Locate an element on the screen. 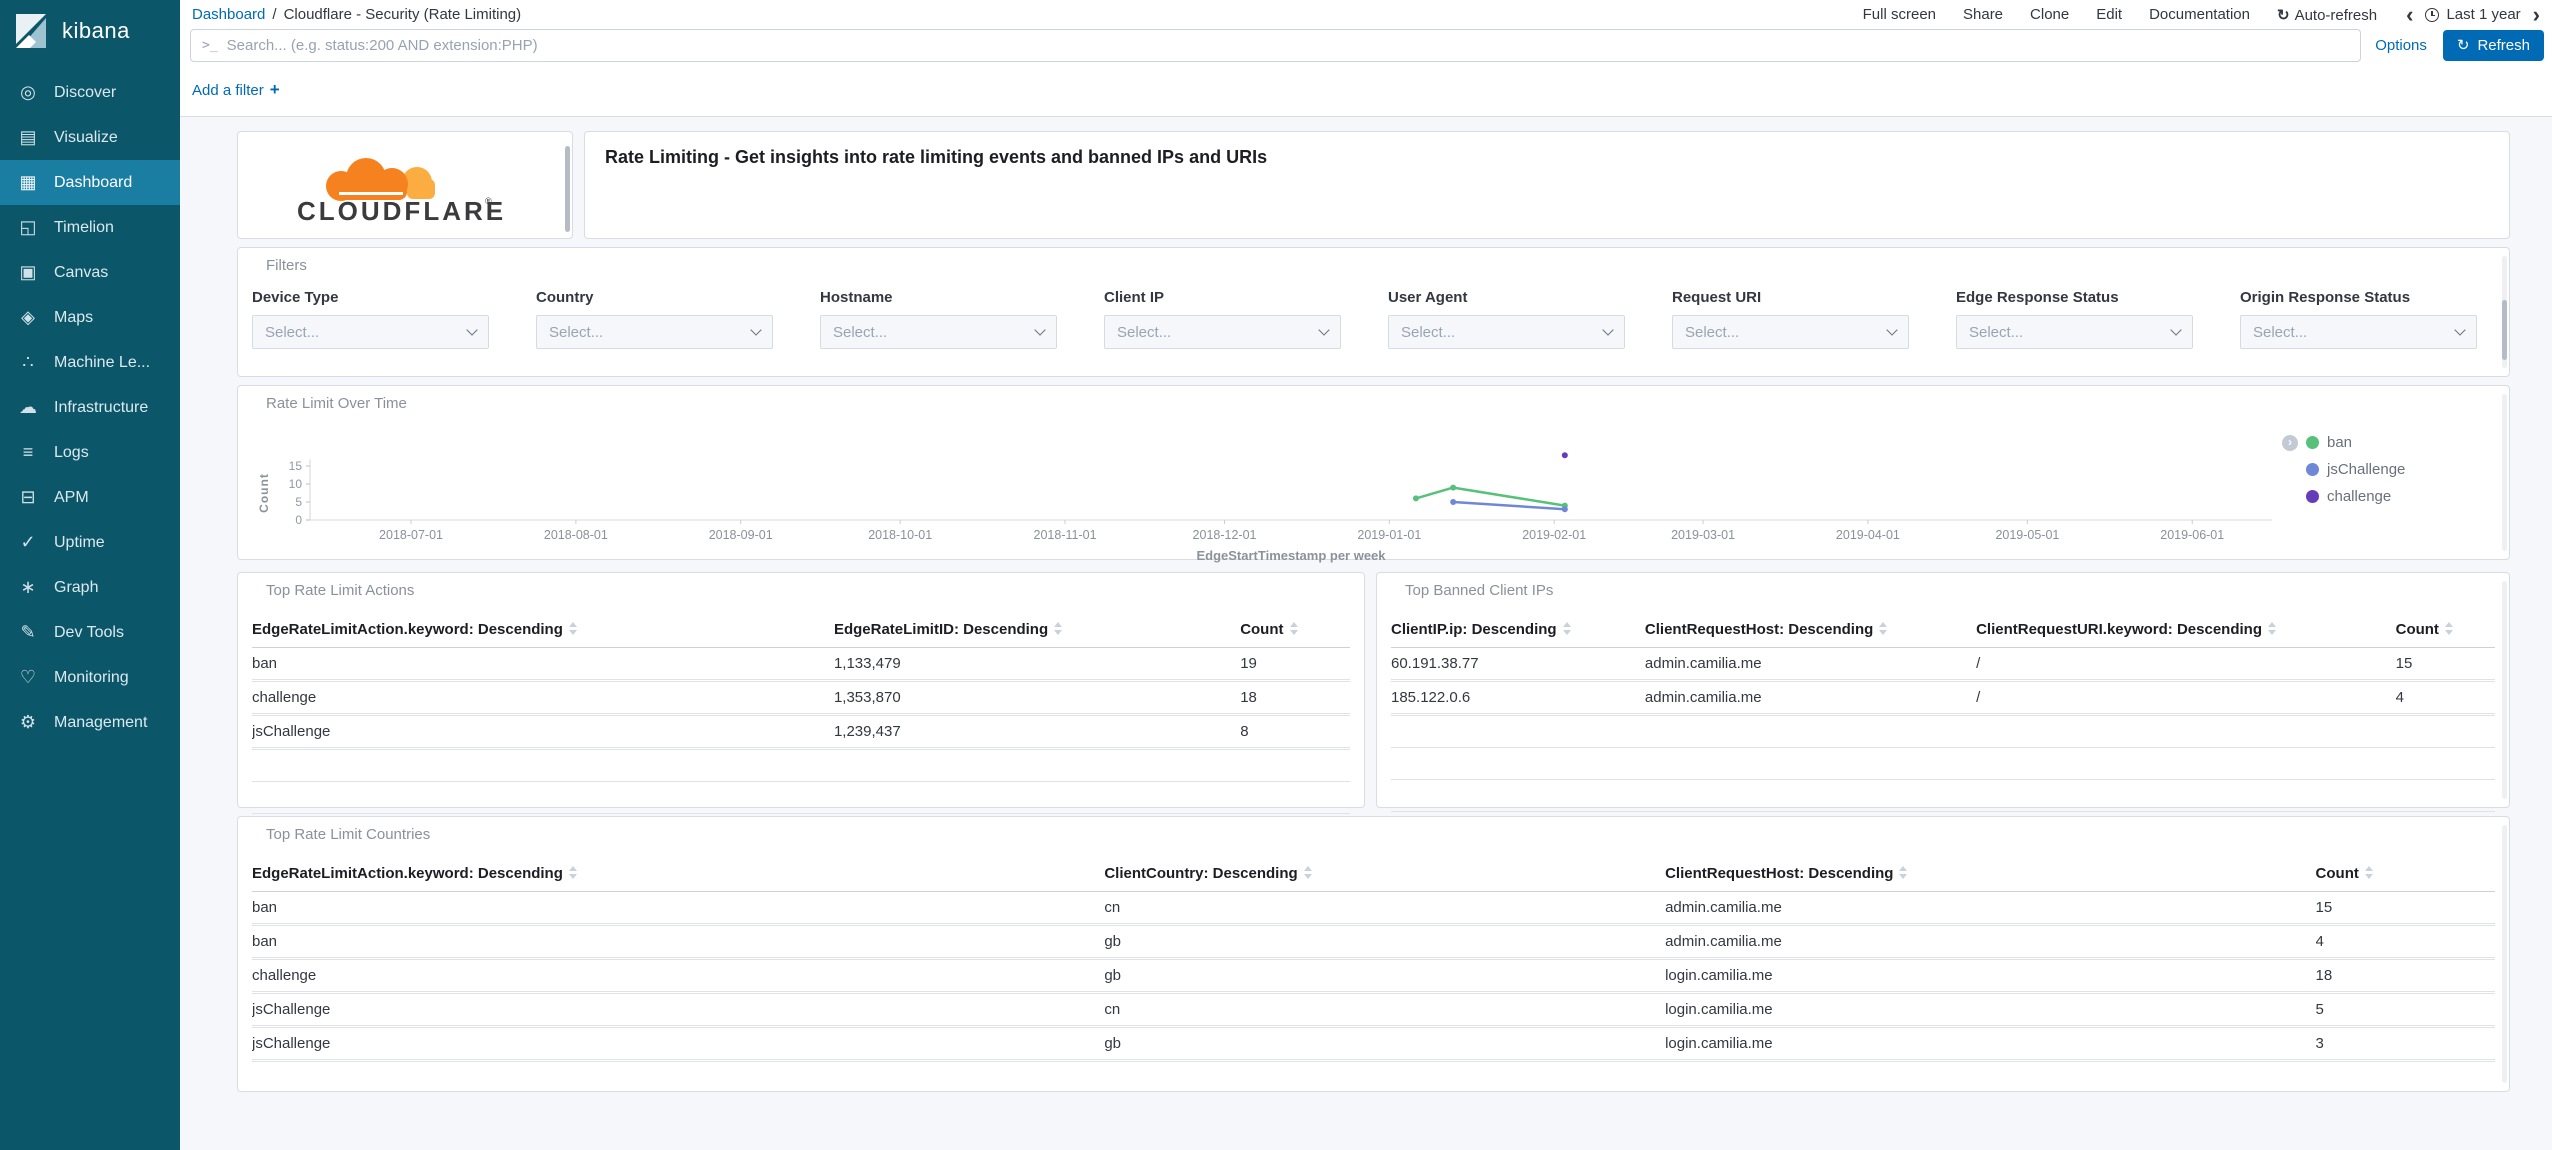  legend-item-challenge: challenge is located at coordinates (2401, 496).